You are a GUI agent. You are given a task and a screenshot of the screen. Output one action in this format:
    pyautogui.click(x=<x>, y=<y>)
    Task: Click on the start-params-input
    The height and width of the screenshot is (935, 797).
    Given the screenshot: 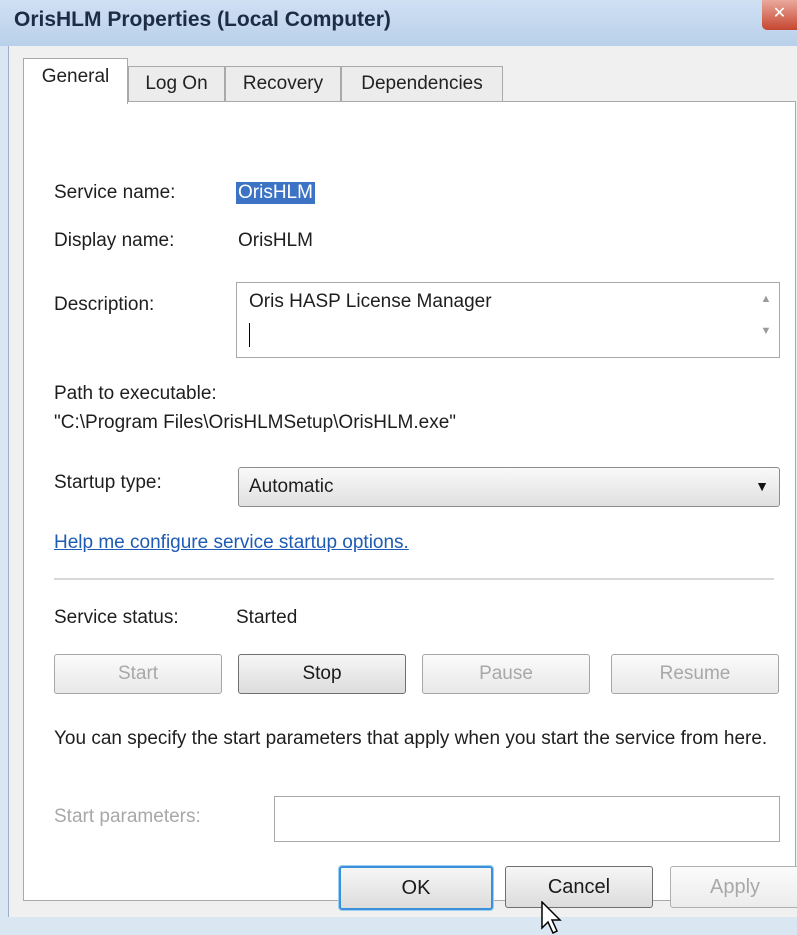 What is the action you would take?
    pyautogui.click(x=527, y=819)
    